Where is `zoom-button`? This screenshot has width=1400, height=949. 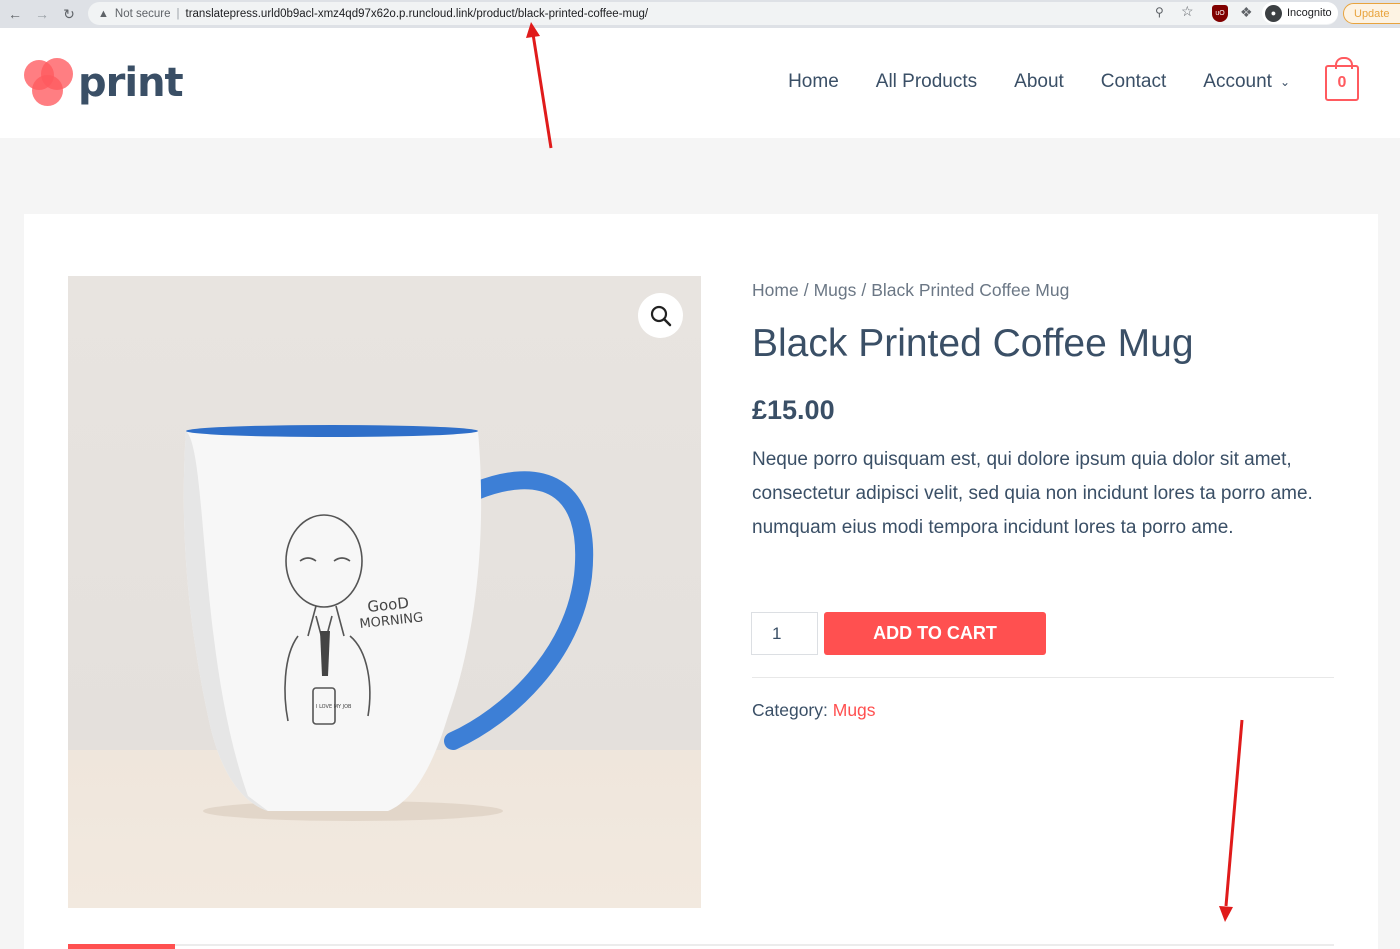
zoom-button is located at coordinates (660, 315).